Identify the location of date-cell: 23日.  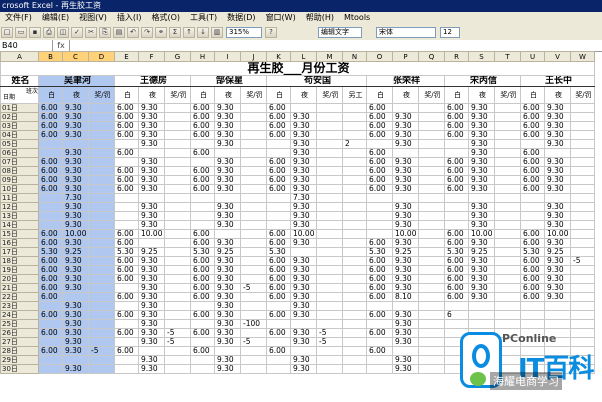
(19, 306).